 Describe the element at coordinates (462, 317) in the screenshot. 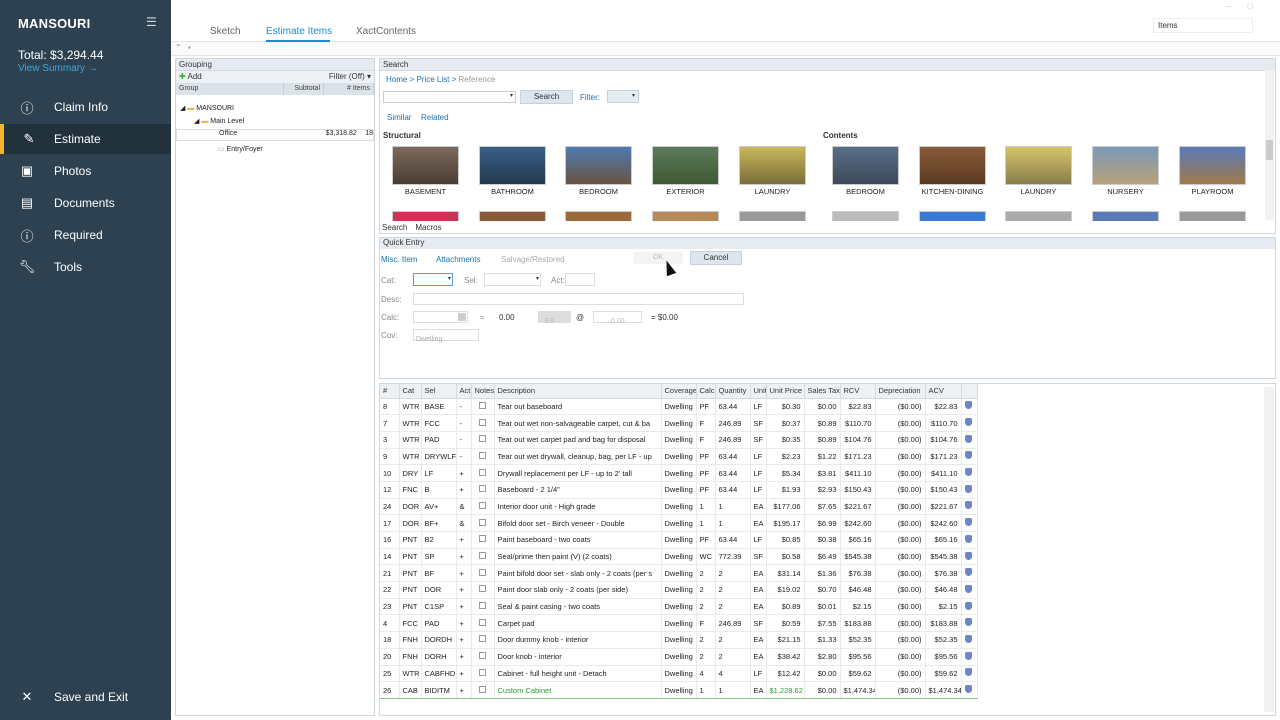

I see `calculator-icon` at that location.